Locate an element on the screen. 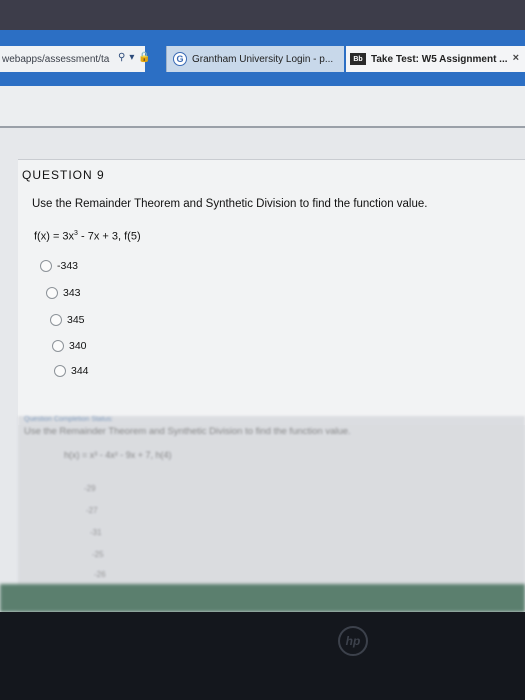 The height and width of the screenshot is (700, 525). question-formula: f(x) = 3x3 - 7x + 3, f(5) is located at coordinates (87, 236).